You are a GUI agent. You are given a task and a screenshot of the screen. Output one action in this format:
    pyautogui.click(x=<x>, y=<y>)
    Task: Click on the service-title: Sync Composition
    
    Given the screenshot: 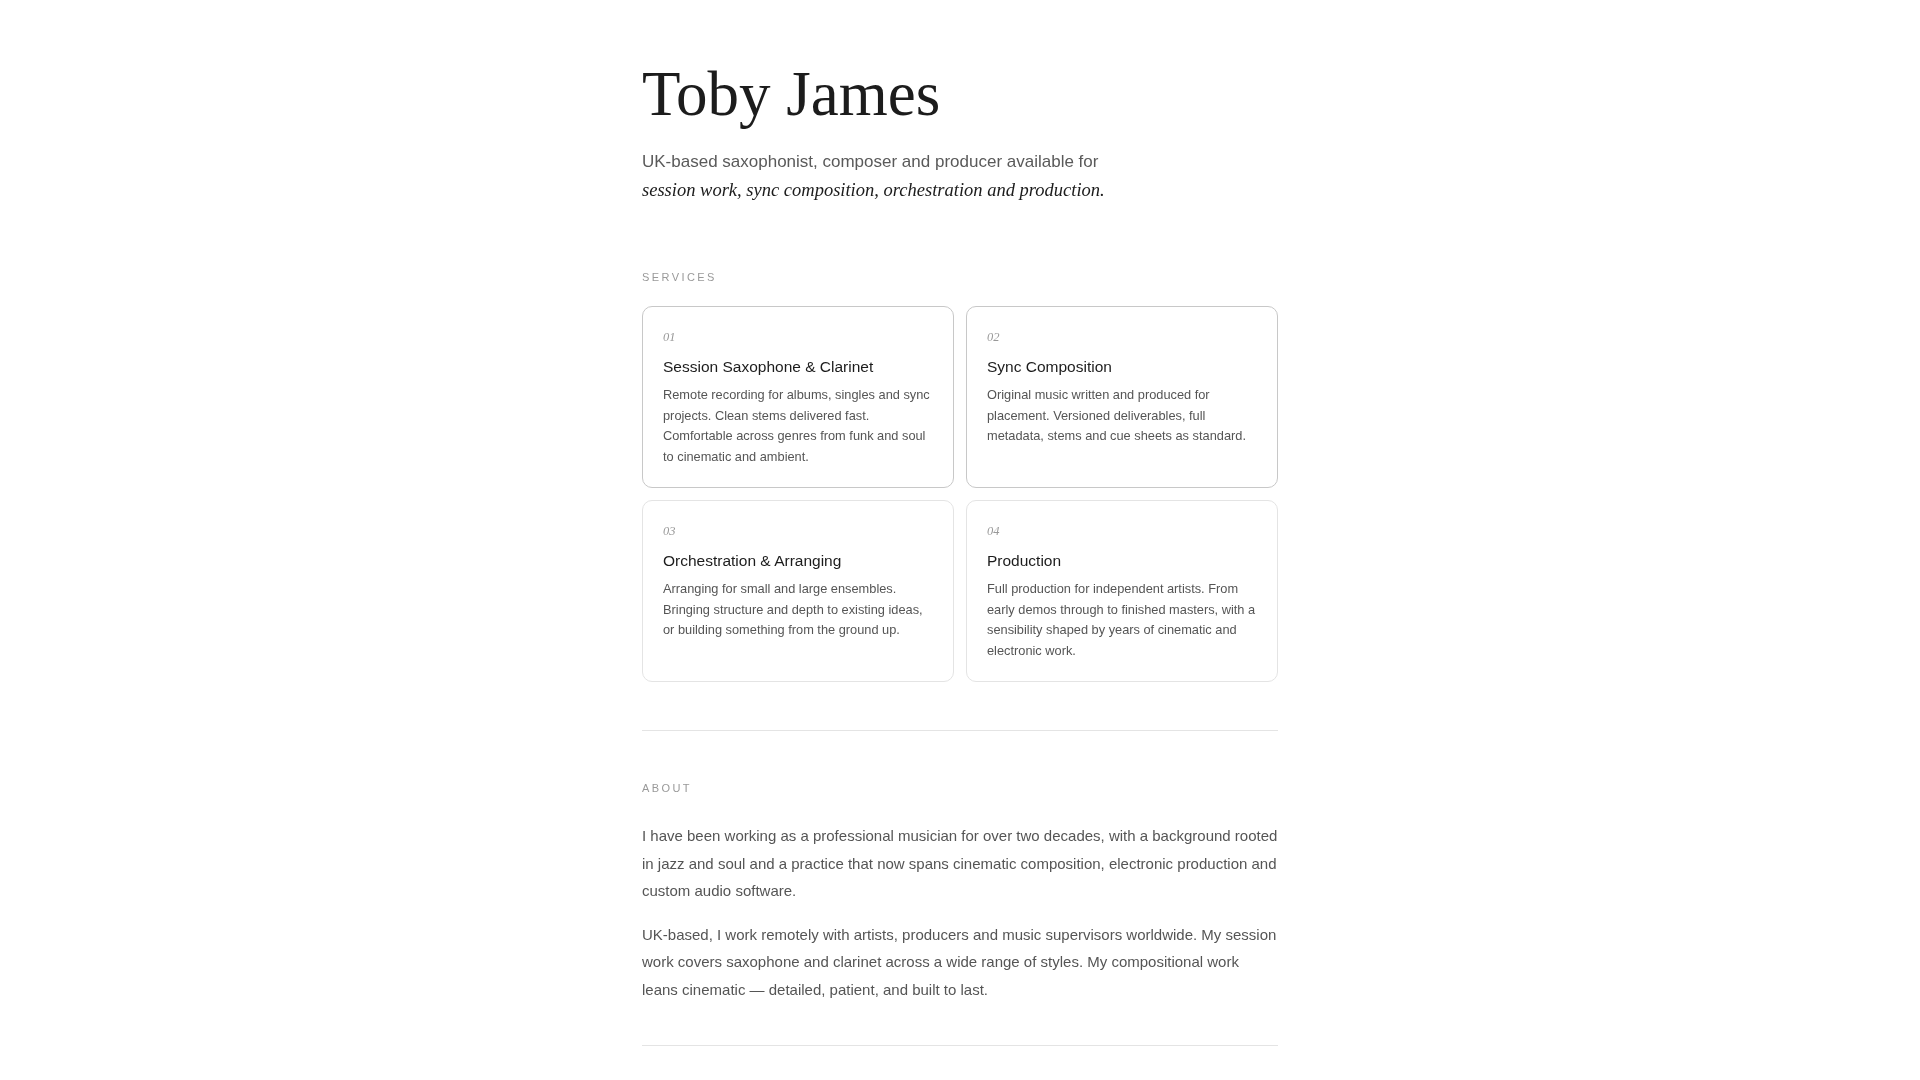 What is the action you would take?
    pyautogui.click(x=1050, y=367)
    